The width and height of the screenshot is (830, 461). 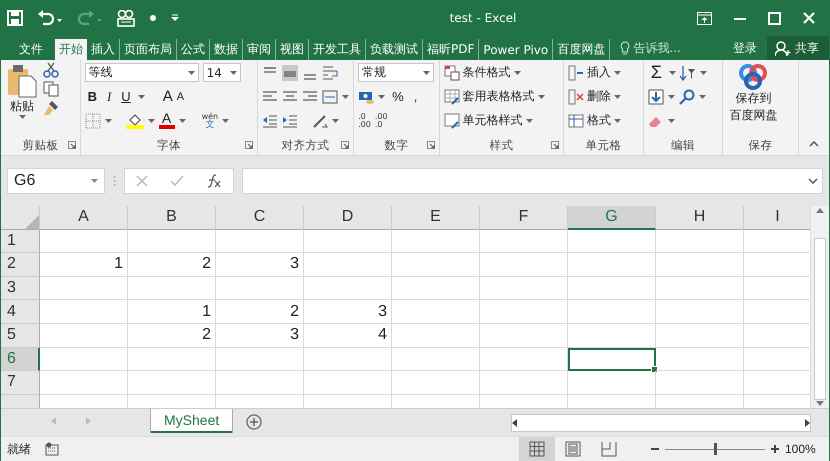 What do you see at coordinates (50, 18) in the screenshot?
I see `undo-icon` at bounding box center [50, 18].